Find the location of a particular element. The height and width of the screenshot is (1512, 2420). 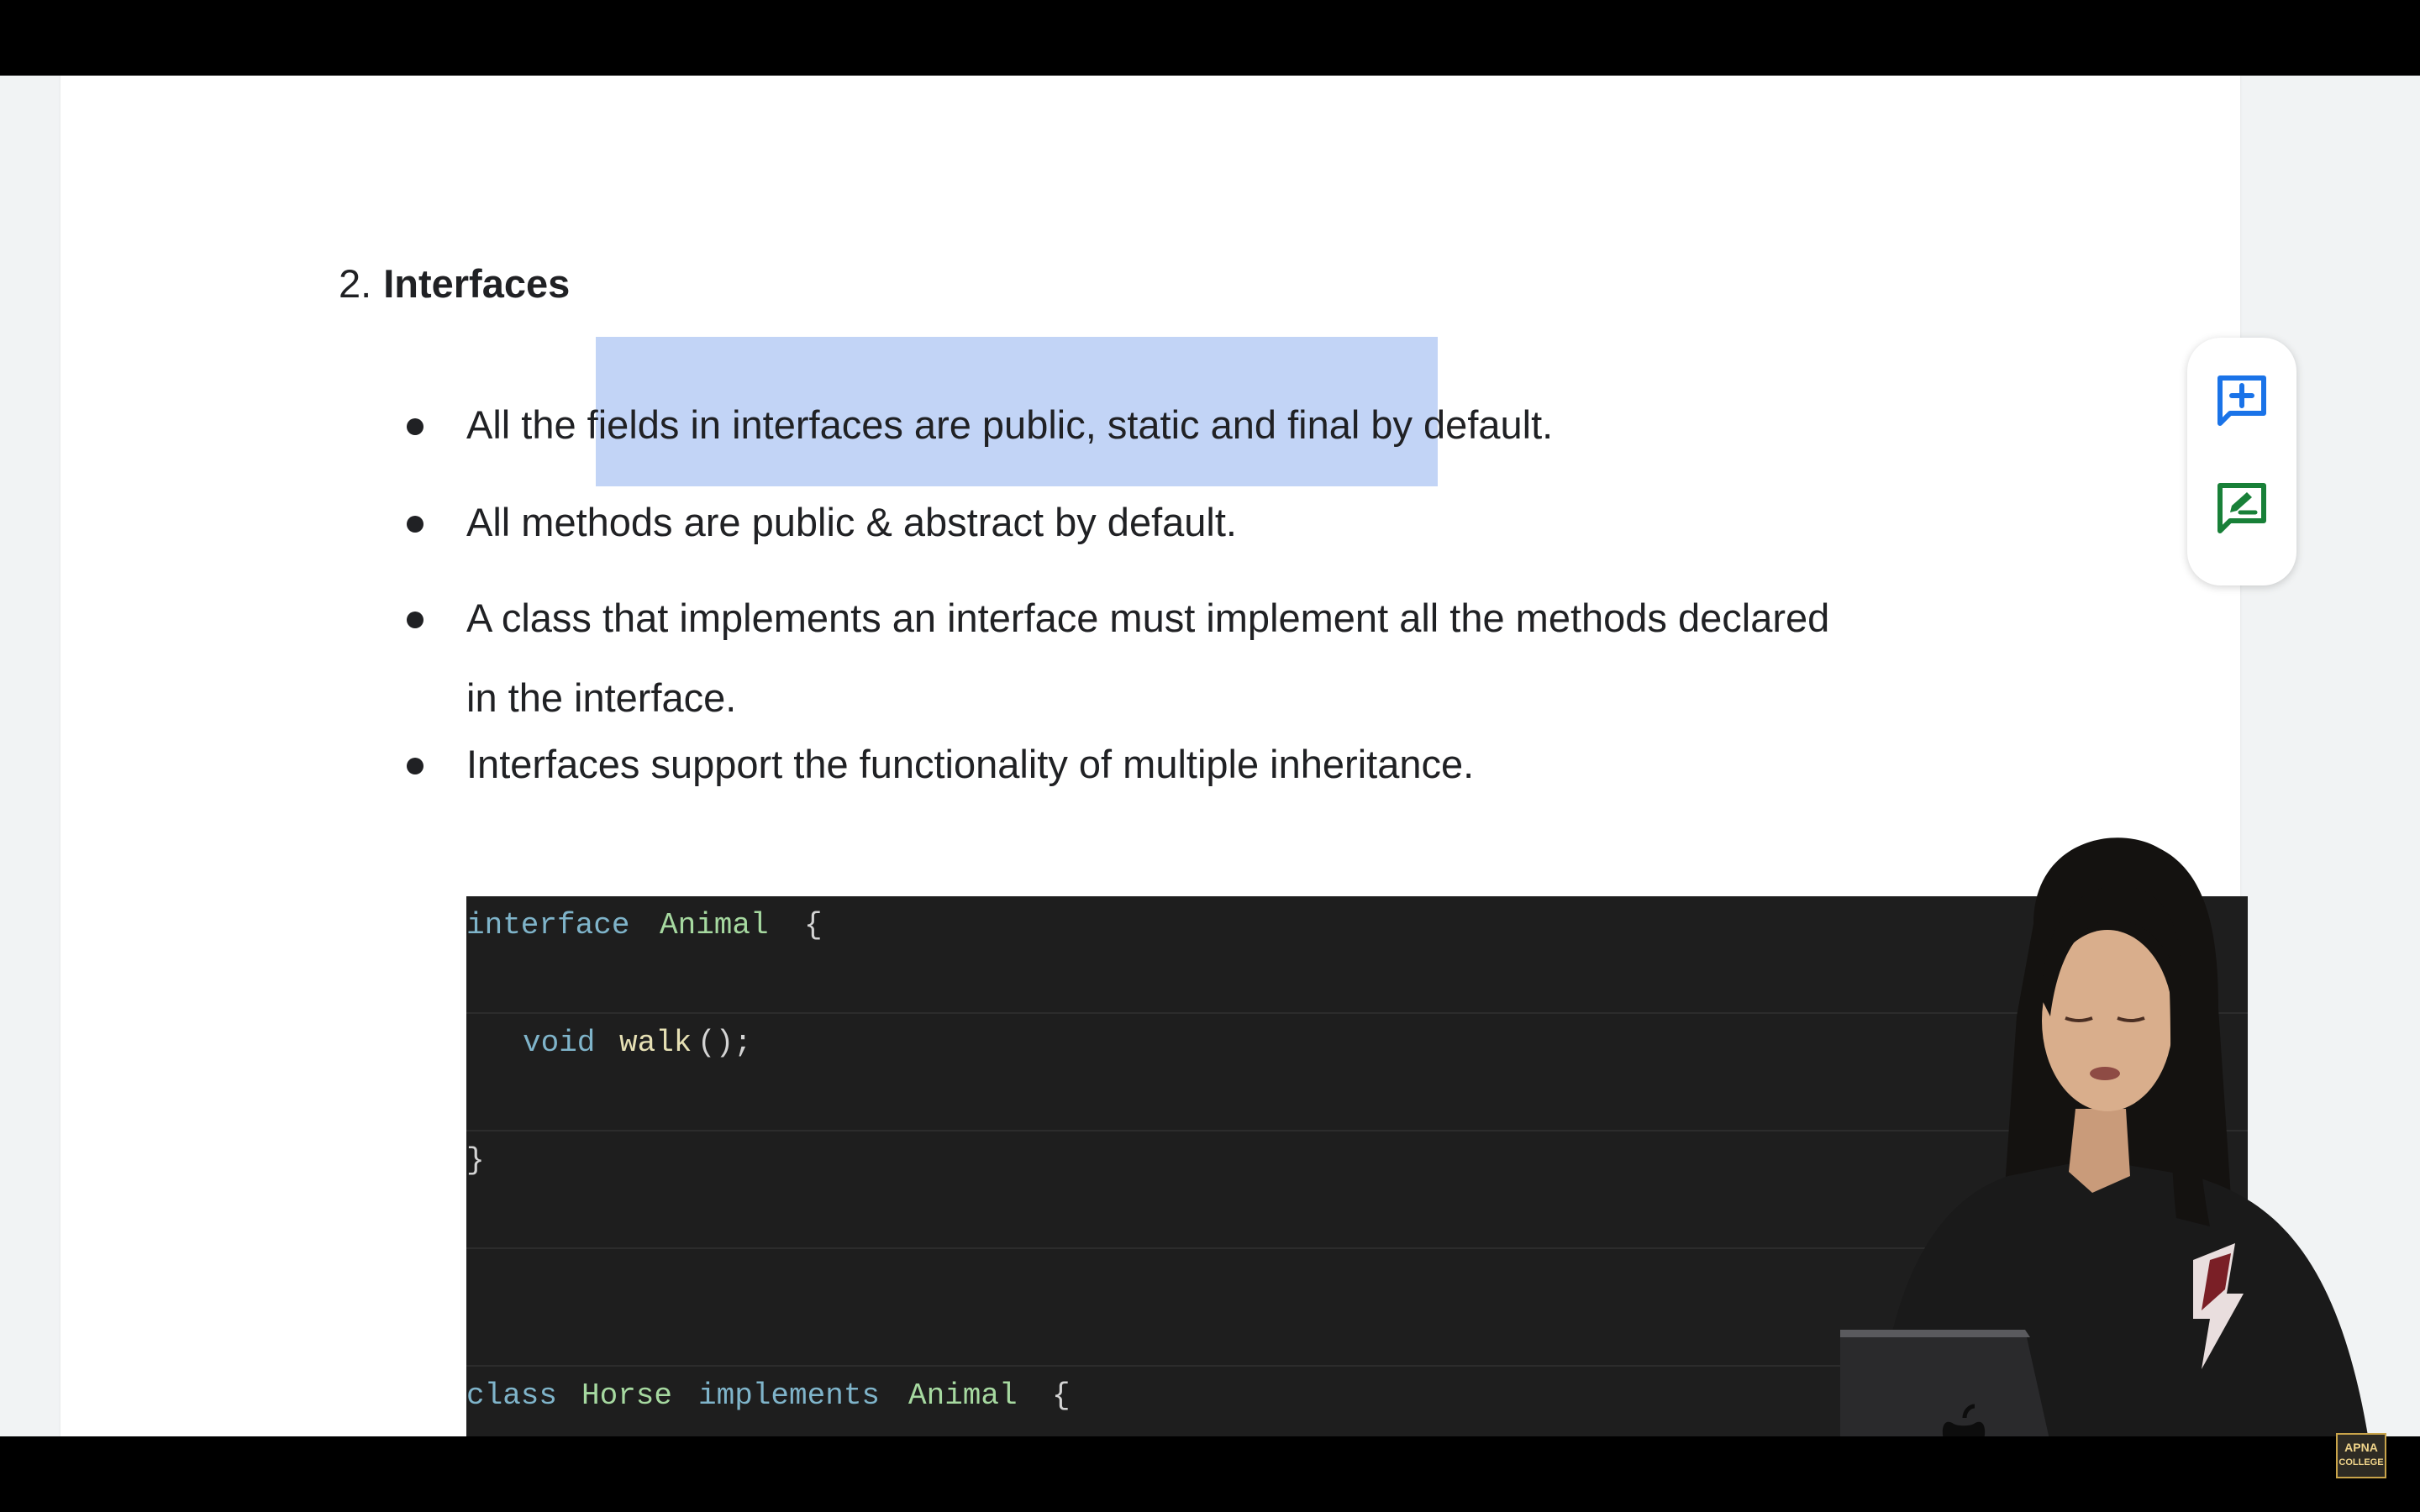

suggest-edit-icon is located at coordinates (2241, 508).